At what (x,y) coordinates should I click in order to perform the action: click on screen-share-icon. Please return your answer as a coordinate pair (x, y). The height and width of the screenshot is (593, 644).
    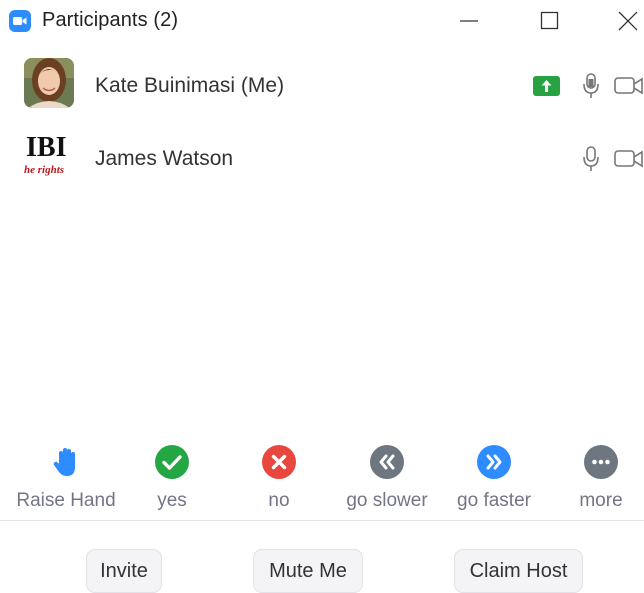
    Looking at the image, I should click on (546, 86).